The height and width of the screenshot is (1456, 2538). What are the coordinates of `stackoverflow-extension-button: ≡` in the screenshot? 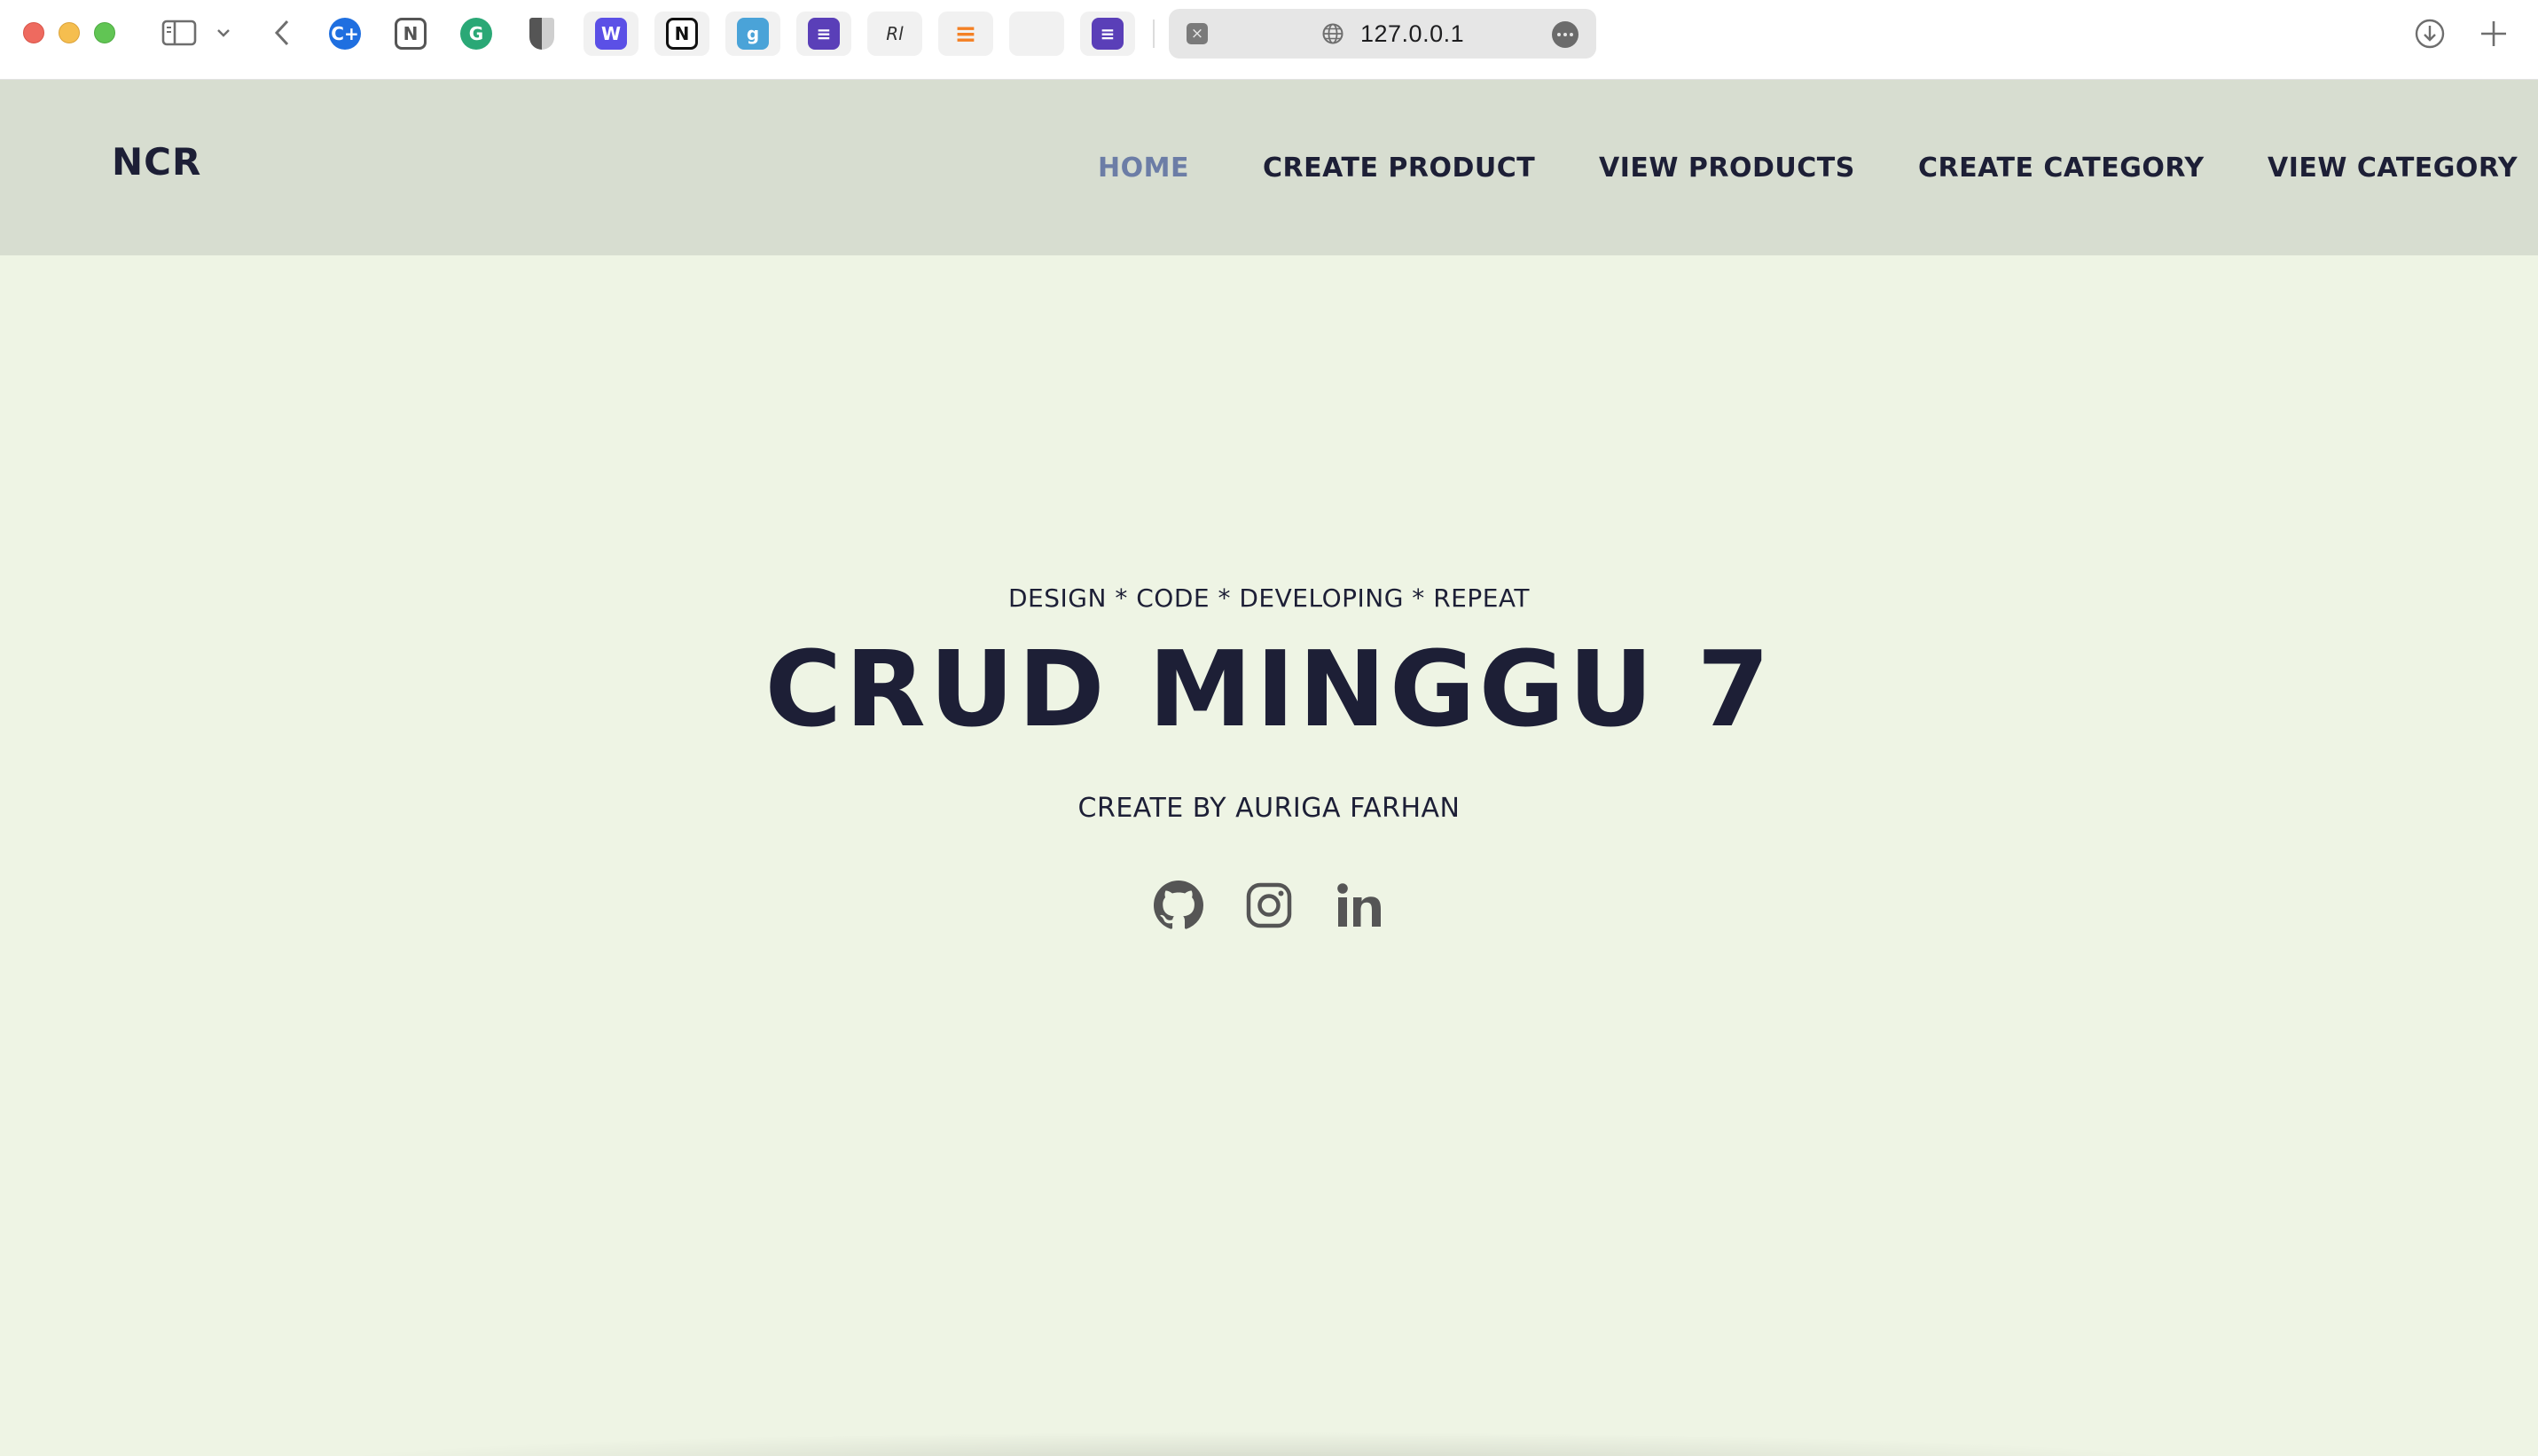 It's located at (966, 34).